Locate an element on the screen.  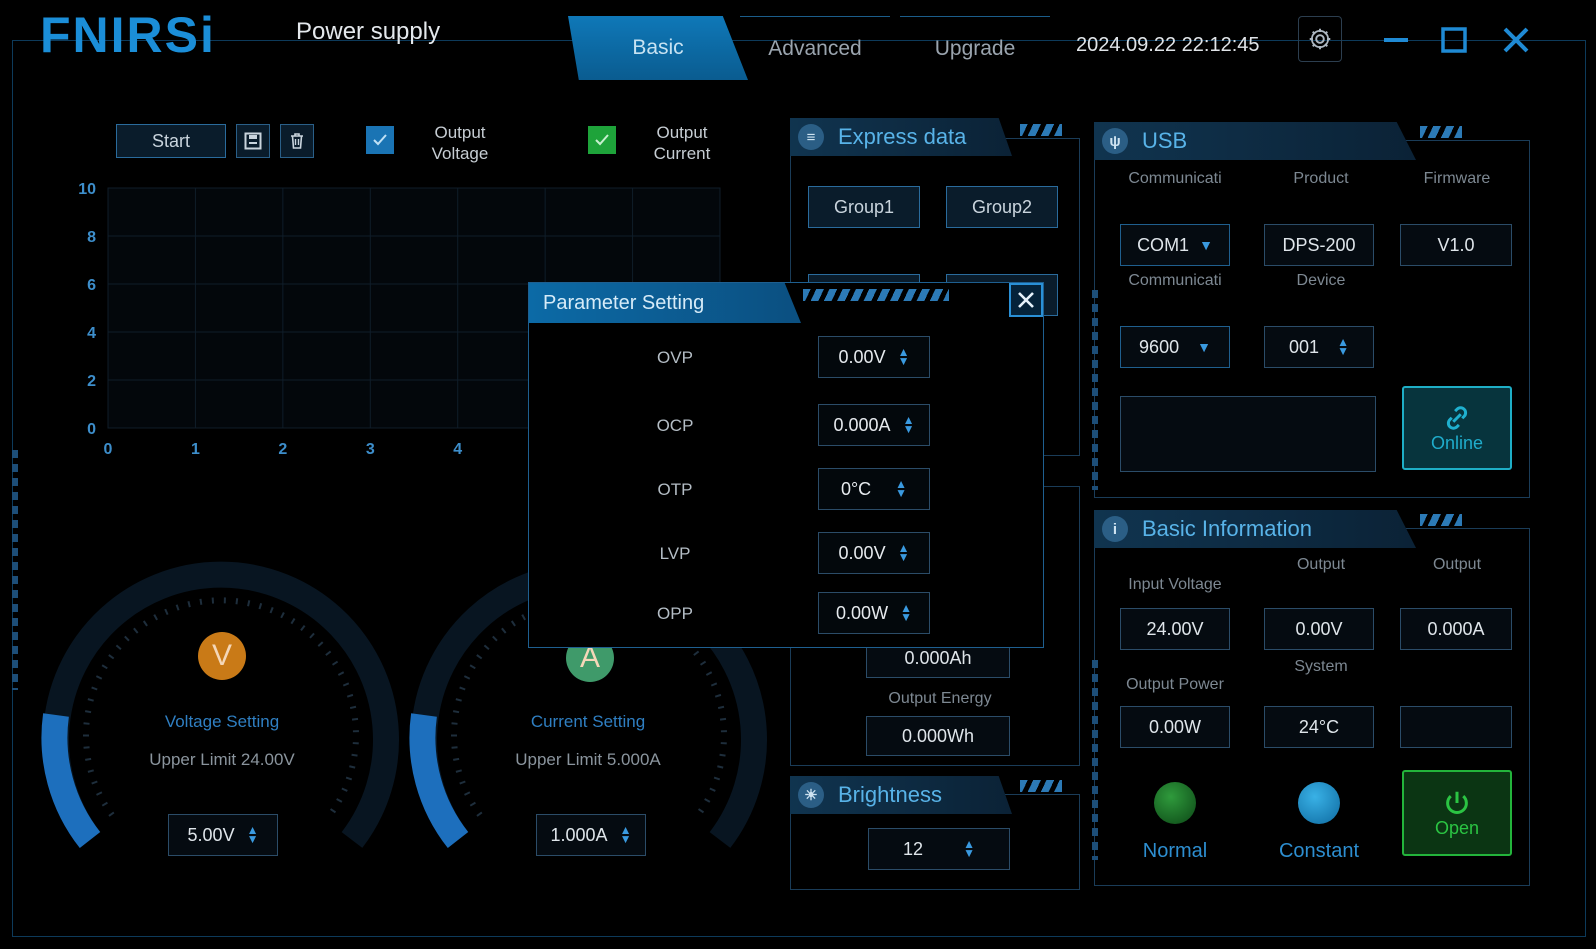
dialog-close-button is located at coordinates (1026, 300).